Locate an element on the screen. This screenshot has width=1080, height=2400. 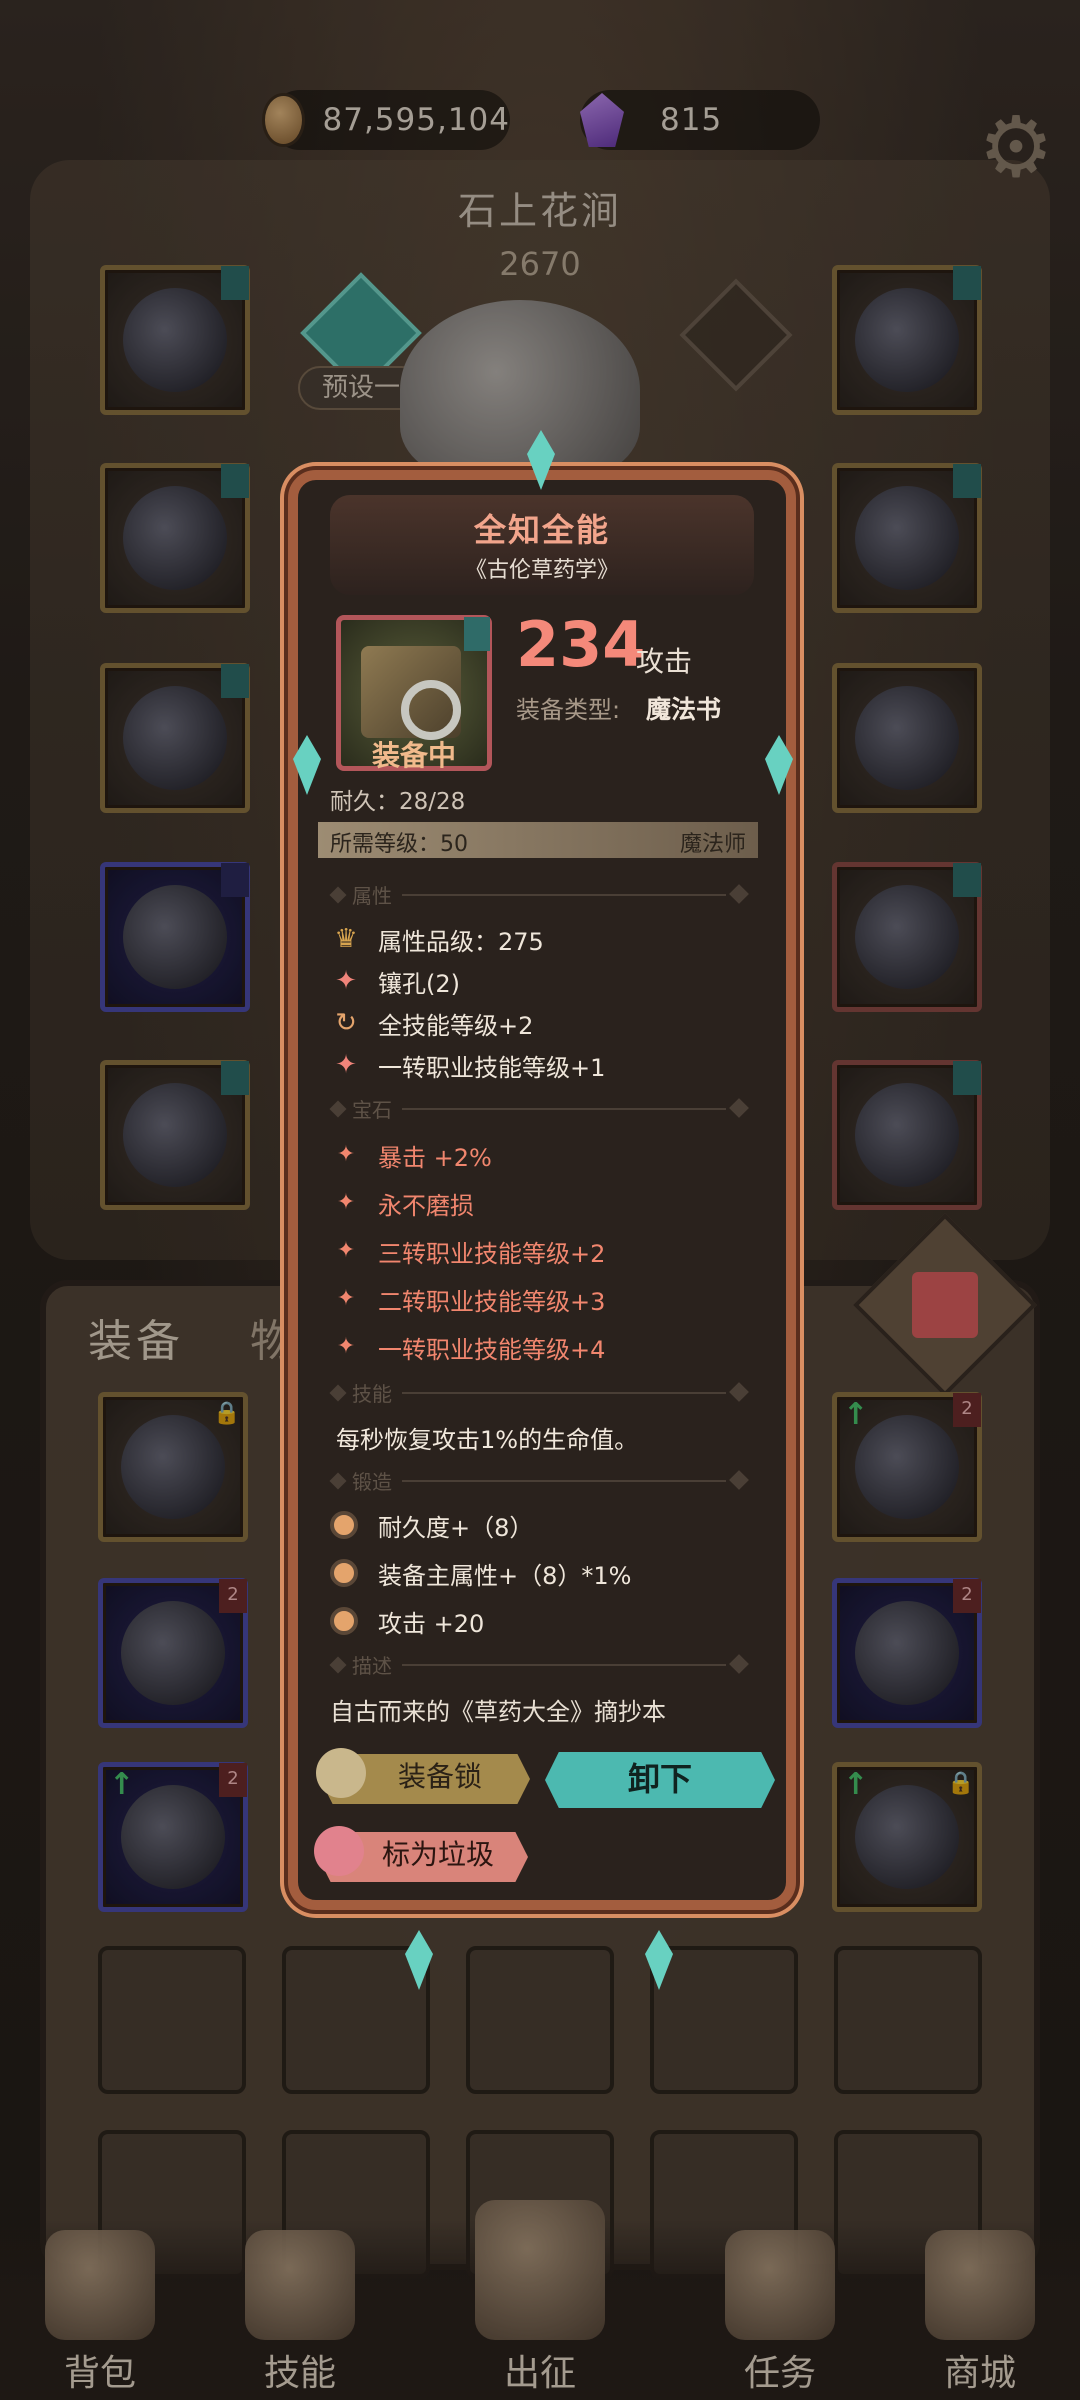
gem-row: ✦ 二转职业技能等级+3 is located at coordinates (468, 1299).